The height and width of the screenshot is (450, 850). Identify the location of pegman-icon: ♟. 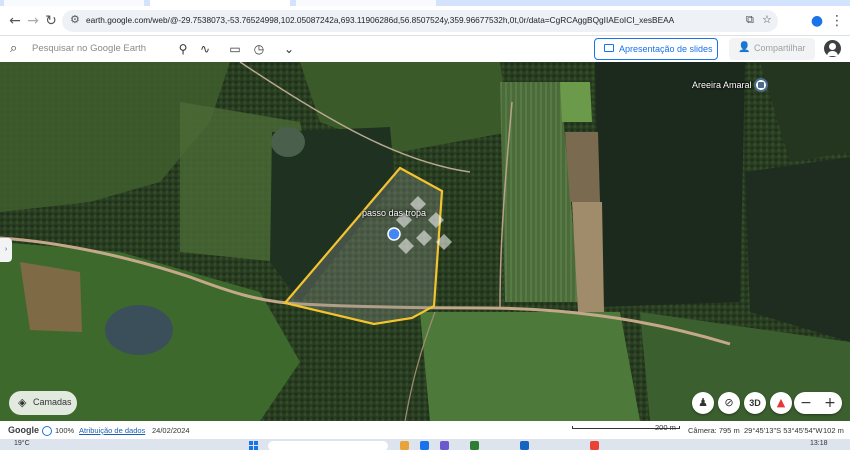
(703, 403).